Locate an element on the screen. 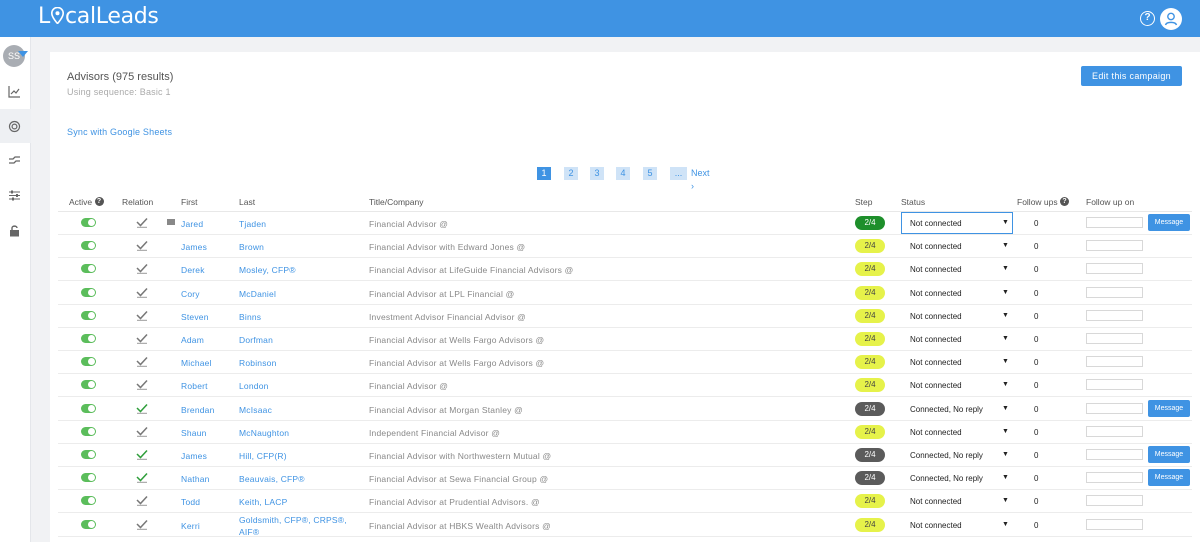 Image resolution: width=1200 pixels, height=542 pixels. last-name-link: McIsaac is located at coordinates (255, 410).